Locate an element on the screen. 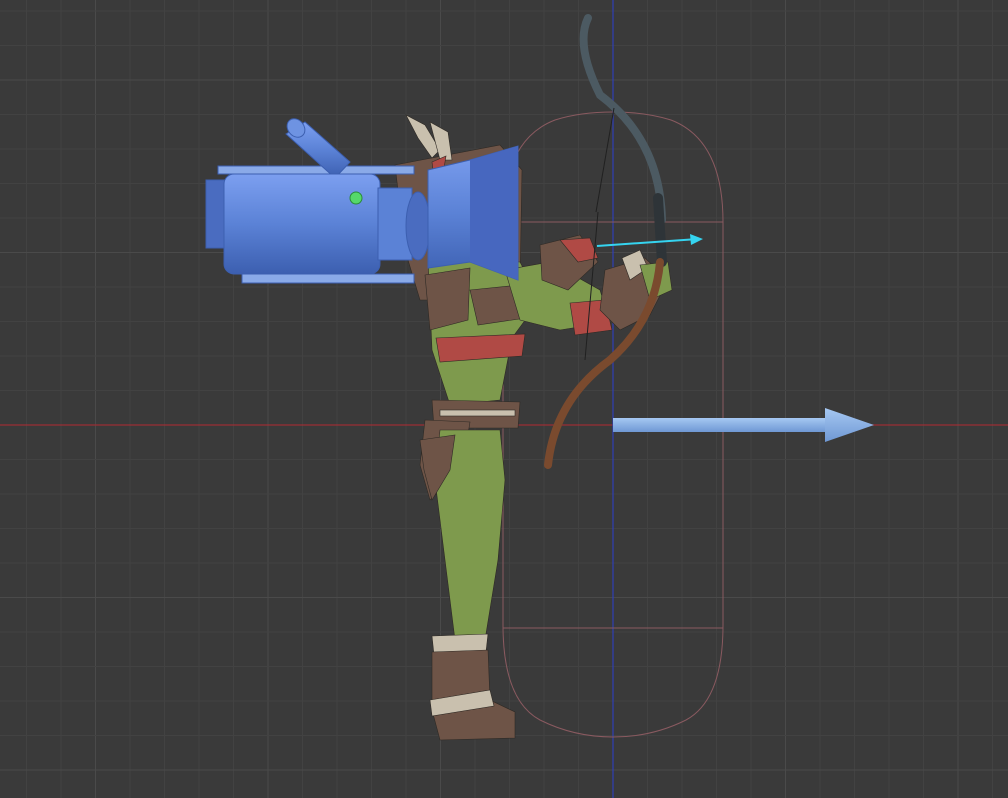 This screenshot has height=798, width=1008. forward-direction-arrow-icon is located at coordinates (743, 425).